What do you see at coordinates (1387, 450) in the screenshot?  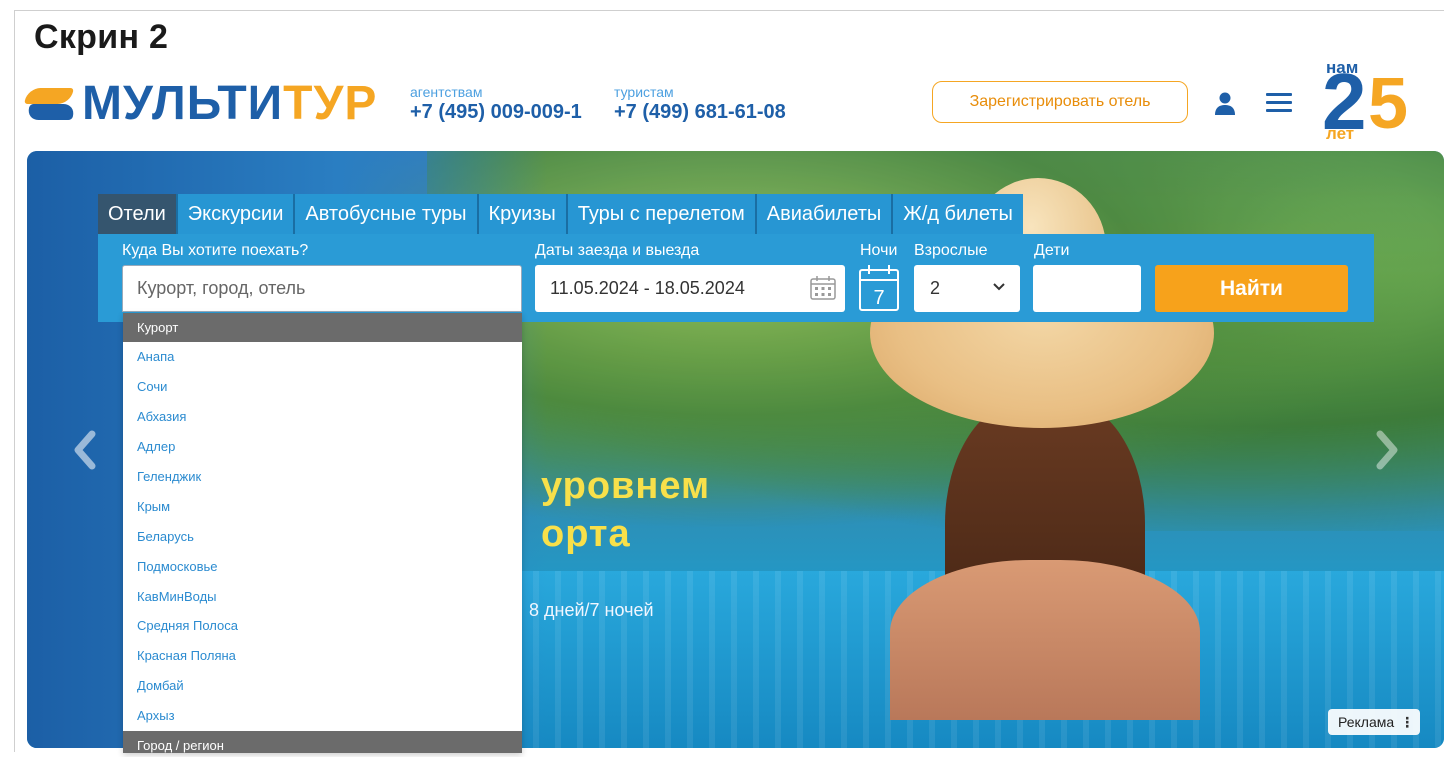 I see `banner-next-arrow-icon` at bounding box center [1387, 450].